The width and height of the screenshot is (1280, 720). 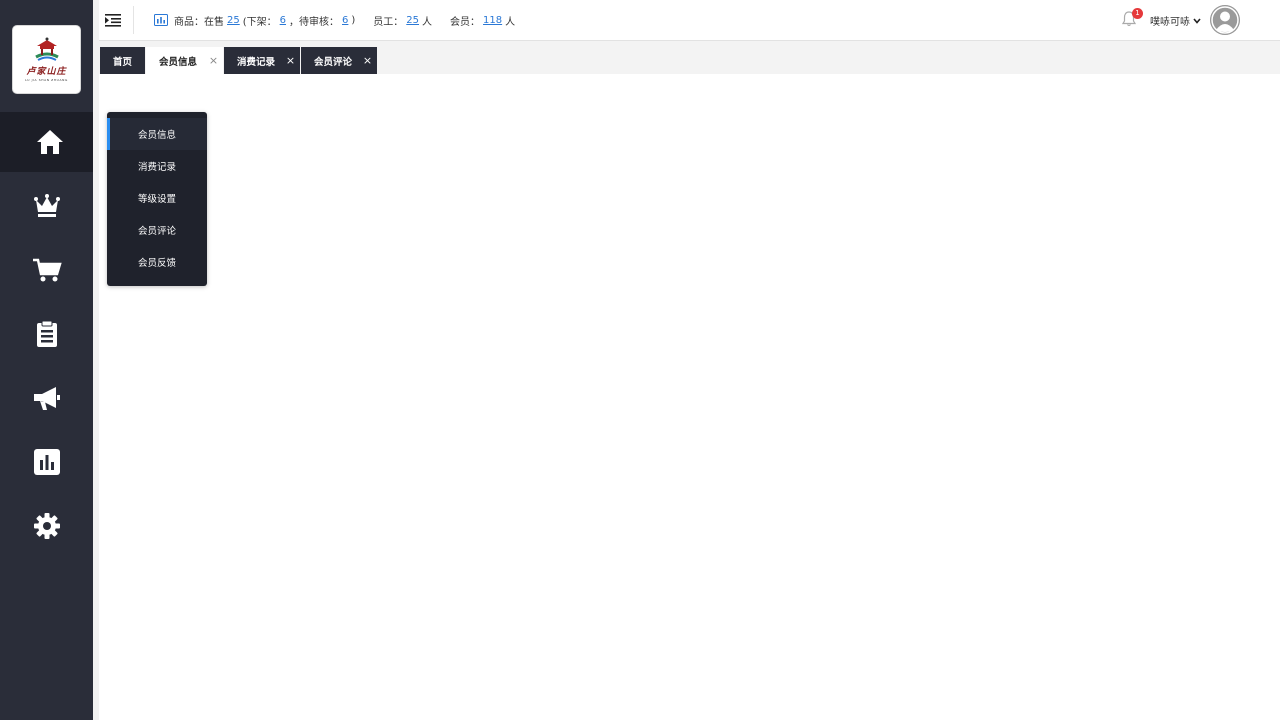 I want to click on logo-text-en: LU JIA SHAN ZHUANG, so click(x=46, y=80).